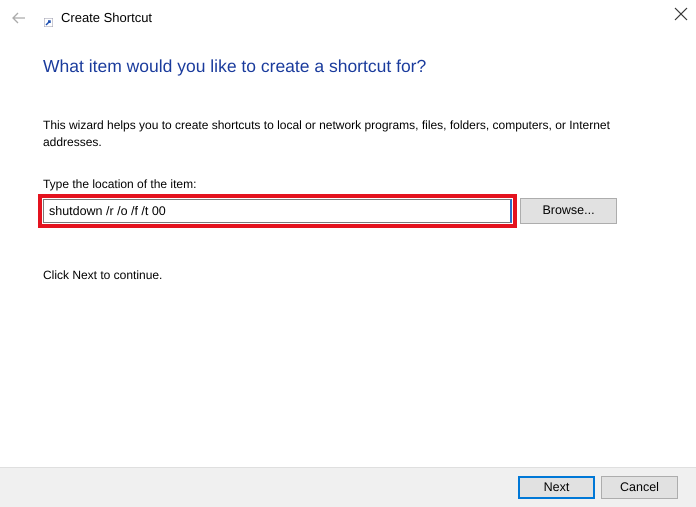 The width and height of the screenshot is (696, 507). Describe the element at coordinates (120, 184) in the screenshot. I see `field-label: Type the location of the item:` at that location.